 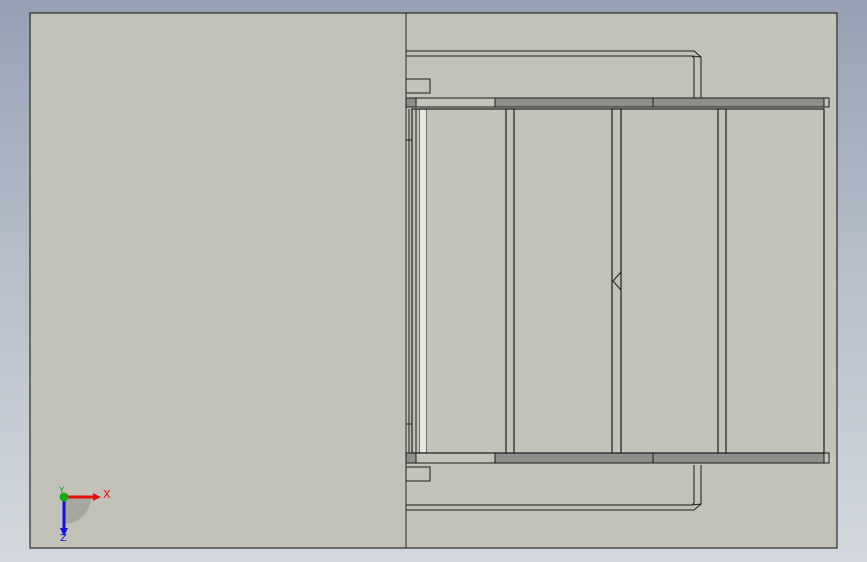 I want to click on triad-z-label: Z, so click(x=63, y=538).